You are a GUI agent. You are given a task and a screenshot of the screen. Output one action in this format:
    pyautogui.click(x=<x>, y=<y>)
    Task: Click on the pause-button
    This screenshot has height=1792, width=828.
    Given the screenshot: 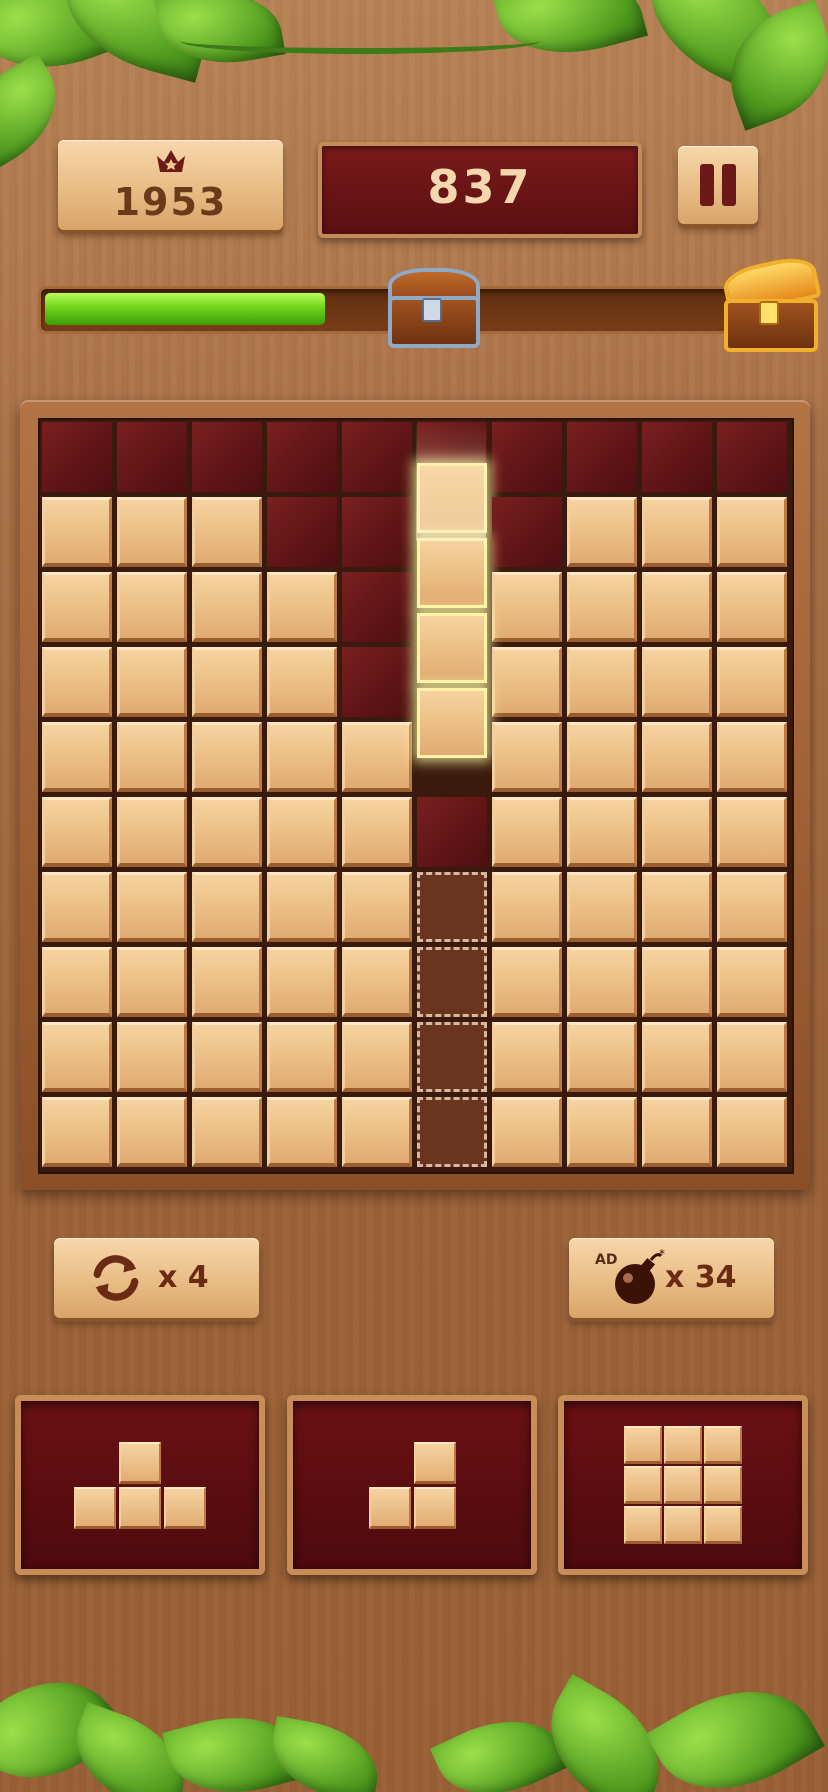 What is the action you would take?
    pyautogui.click(x=718, y=185)
    